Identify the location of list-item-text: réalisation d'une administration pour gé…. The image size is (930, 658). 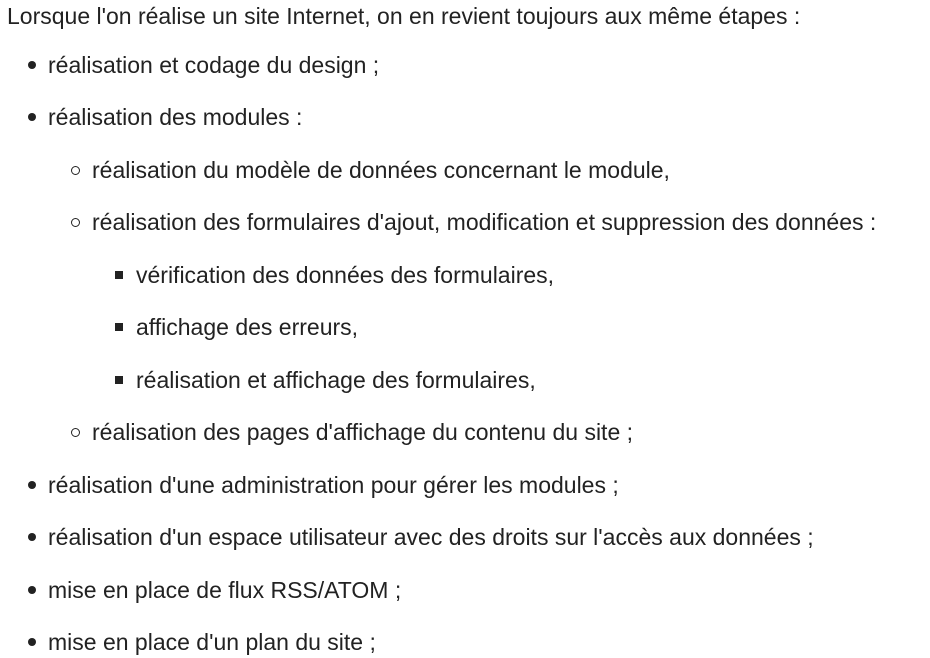
(333, 485).